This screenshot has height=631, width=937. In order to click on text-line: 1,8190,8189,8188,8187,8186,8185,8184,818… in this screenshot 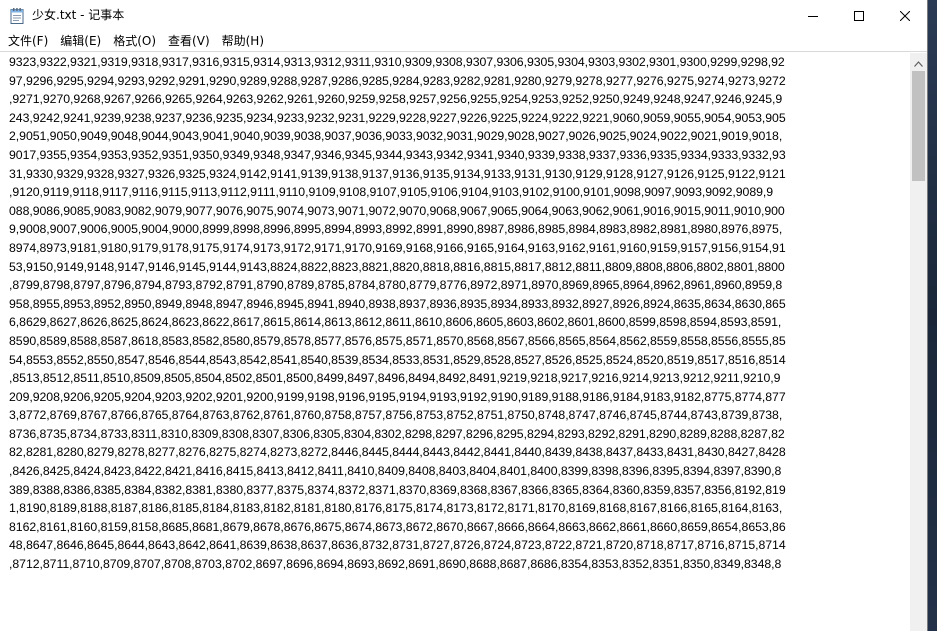, I will do `click(396, 508)`.